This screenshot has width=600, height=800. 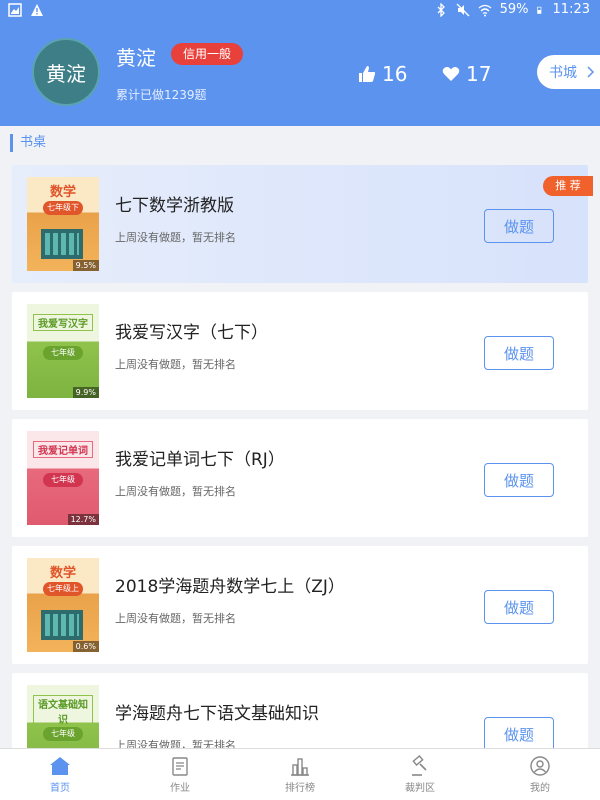 What do you see at coordinates (83, 519) in the screenshot?
I see `cover-progress: 12.7%` at bounding box center [83, 519].